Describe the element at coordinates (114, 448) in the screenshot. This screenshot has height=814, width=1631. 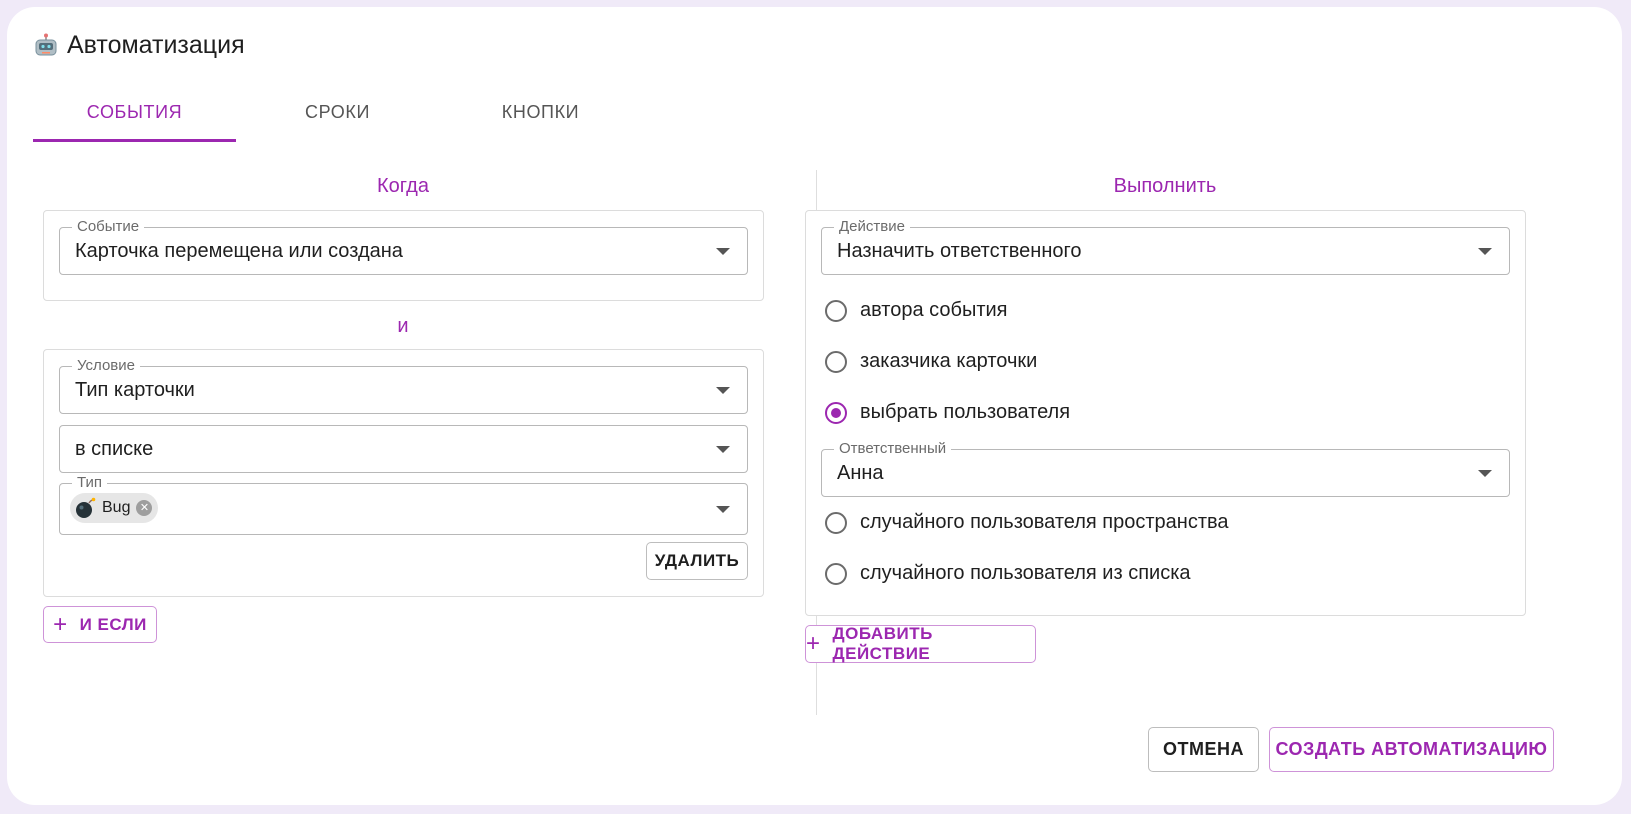
I see `operator-value: в списке` at that location.